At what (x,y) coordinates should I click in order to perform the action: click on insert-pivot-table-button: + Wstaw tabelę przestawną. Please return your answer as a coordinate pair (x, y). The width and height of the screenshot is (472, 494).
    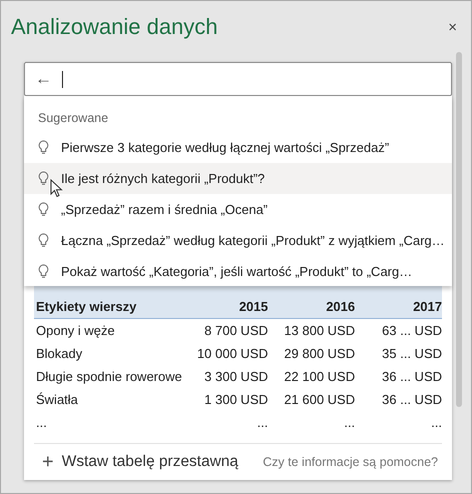
    Looking at the image, I should click on (140, 462).